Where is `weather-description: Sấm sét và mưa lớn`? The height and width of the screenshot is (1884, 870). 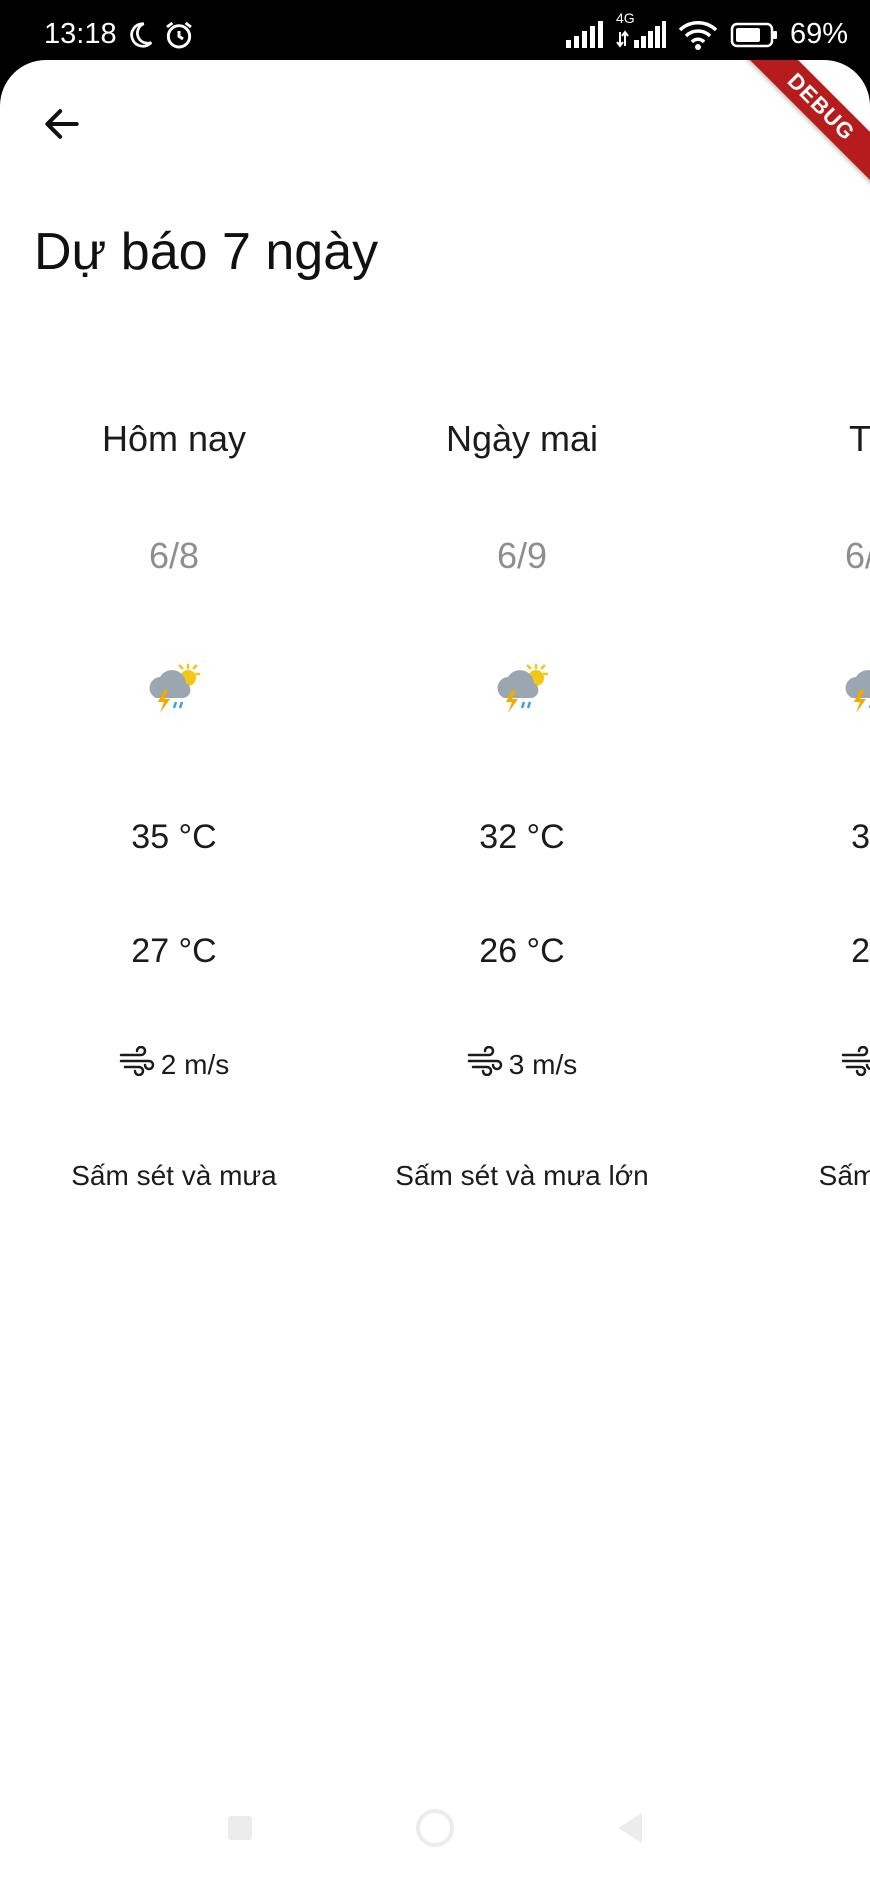 weather-description: Sấm sét và mưa lớn is located at coordinates (522, 1175).